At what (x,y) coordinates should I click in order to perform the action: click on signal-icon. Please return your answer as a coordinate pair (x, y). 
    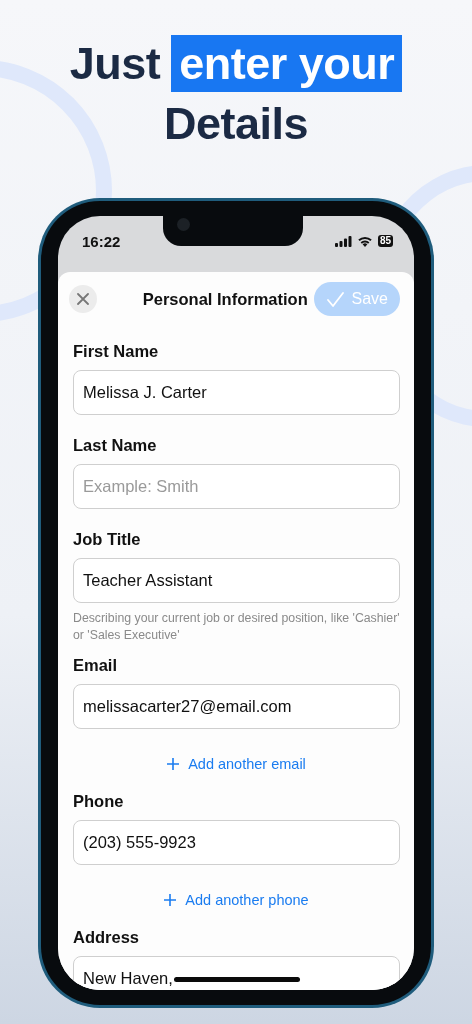
    Looking at the image, I should click on (343, 241).